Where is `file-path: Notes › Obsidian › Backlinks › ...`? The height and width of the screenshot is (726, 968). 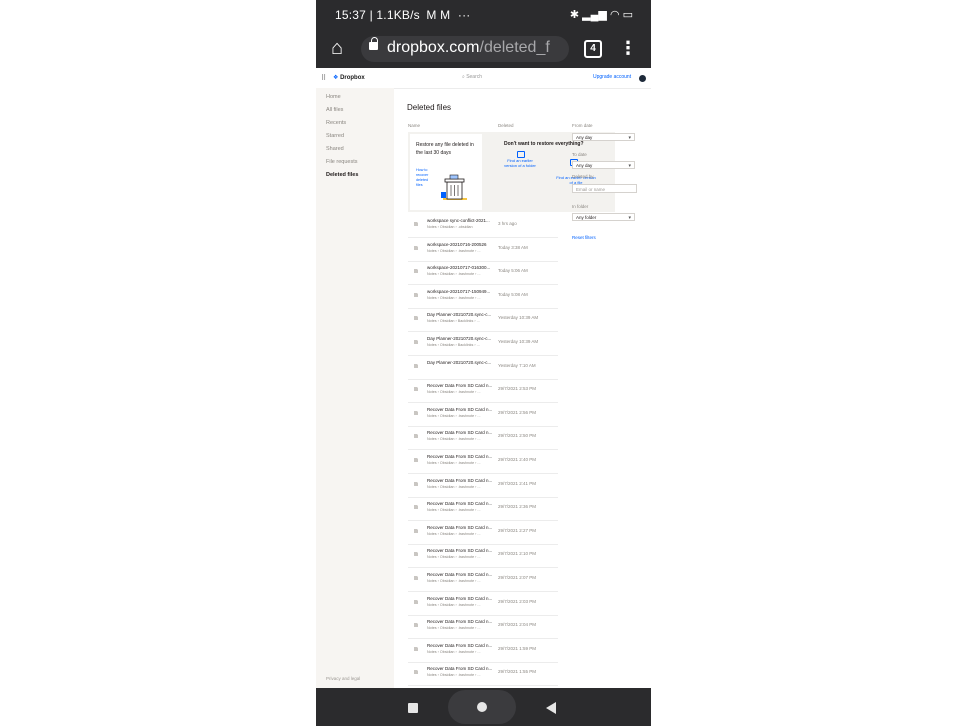 file-path: Notes › Obsidian › Backlinks › ... is located at coordinates (453, 345).